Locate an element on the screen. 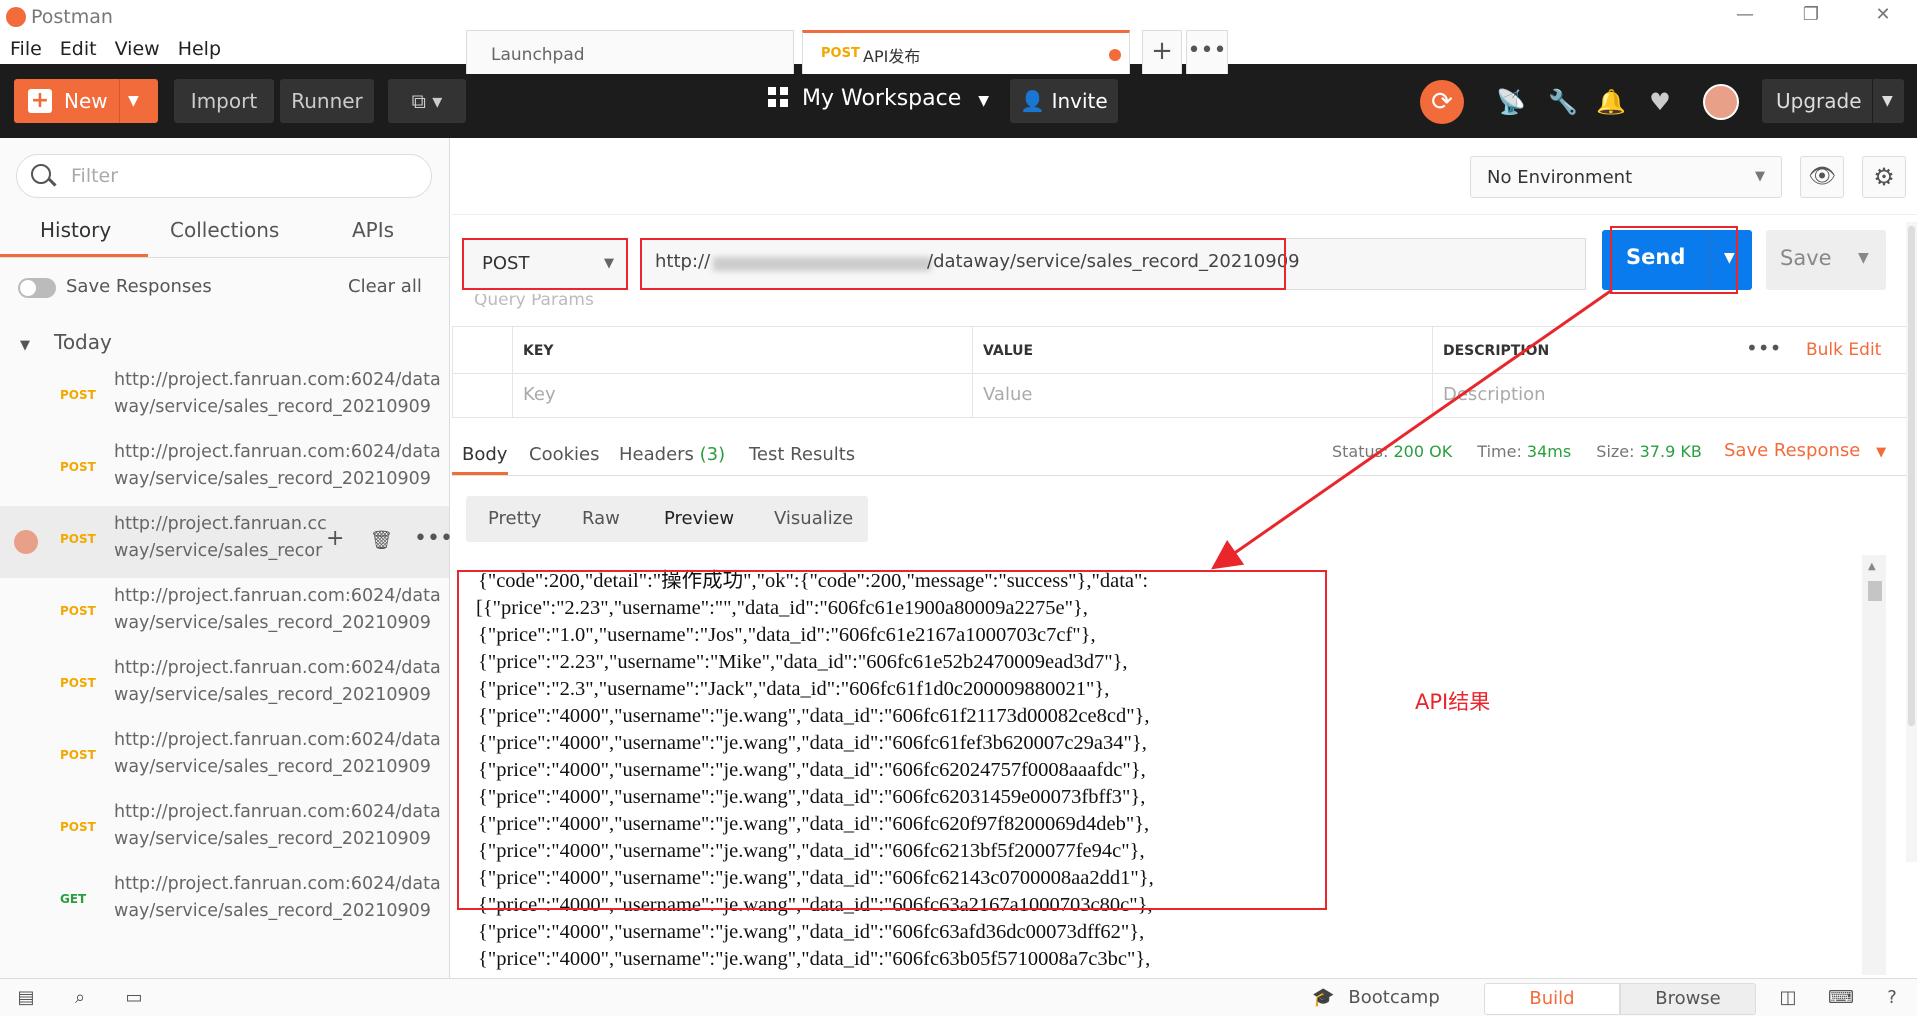 This screenshot has height=1016, width=1917. menu-view: View is located at coordinates (137, 49).